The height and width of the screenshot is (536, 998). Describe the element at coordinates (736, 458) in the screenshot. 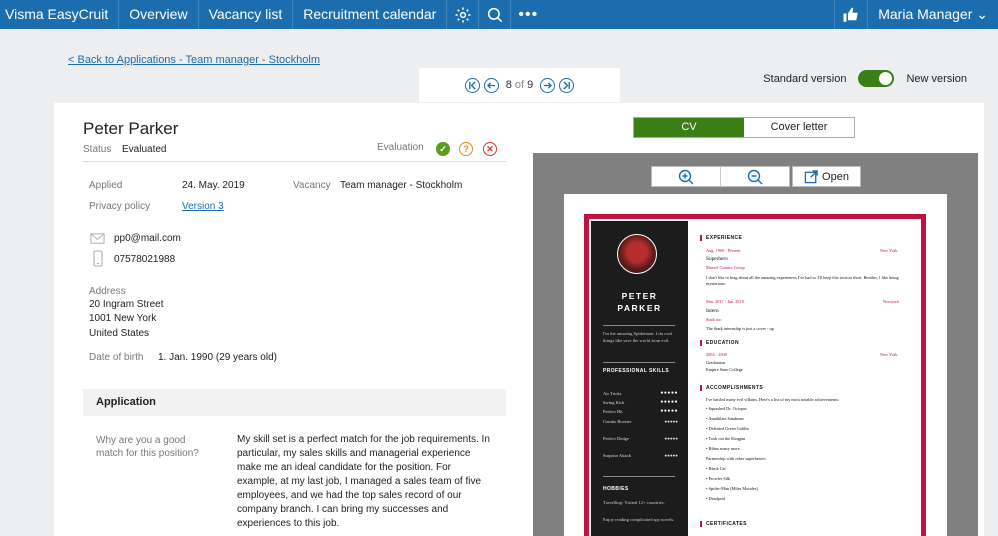

I see `cv-partnership-intro: Partnership with other superheroes` at that location.